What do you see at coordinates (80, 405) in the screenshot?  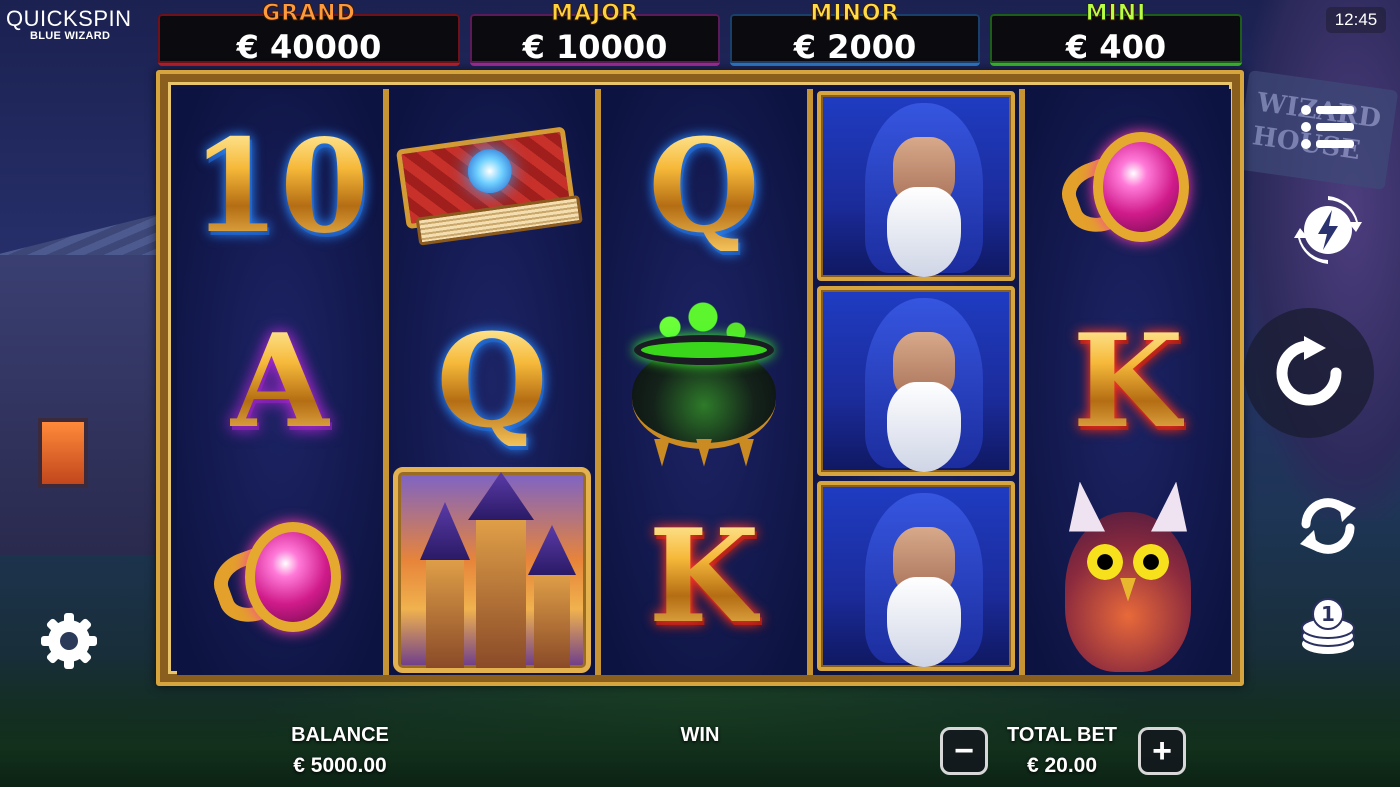 I see `house-wall` at bounding box center [80, 405].